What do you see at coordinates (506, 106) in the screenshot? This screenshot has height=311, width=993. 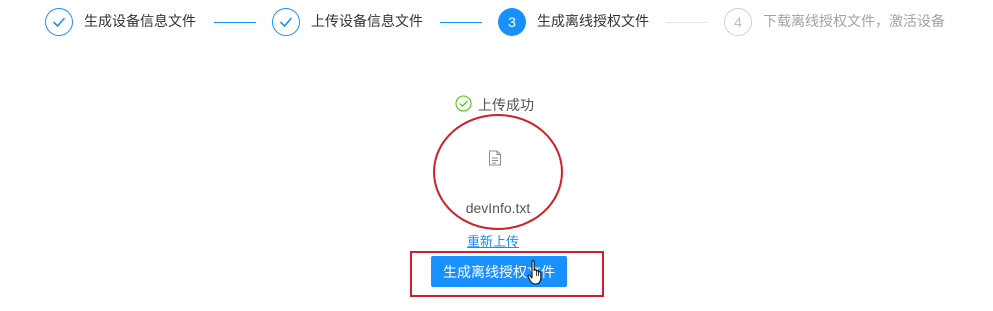 I see `upload-status-text: 上传成功` at bounding box center [506, 106].